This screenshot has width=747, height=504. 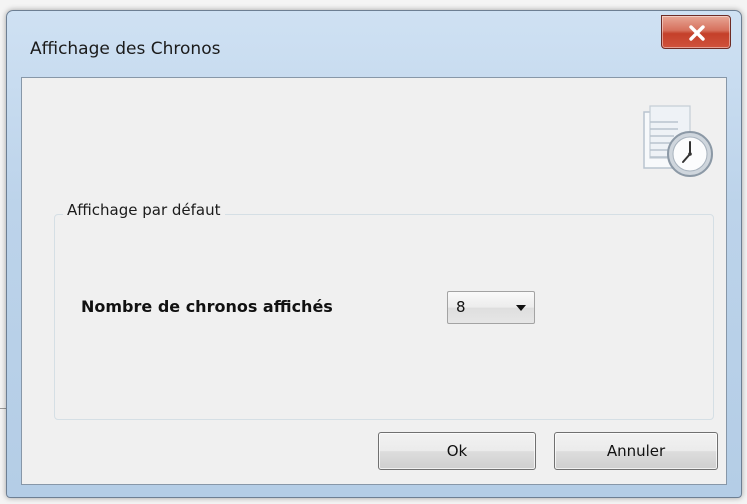 What do you see at coordinates (636, 451) in the screenshot?
I see `cancel-button: Annuler` at bounding box center [636, 451].